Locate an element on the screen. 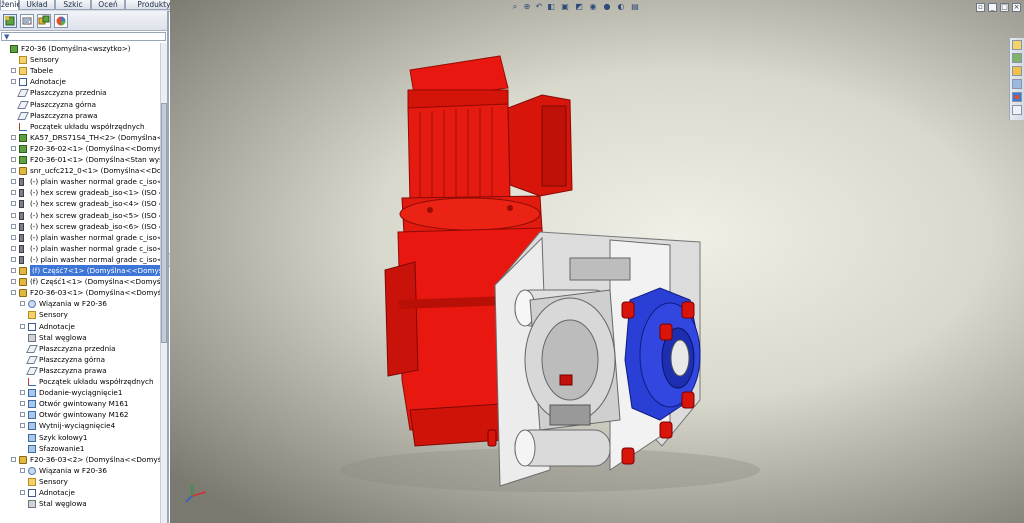  appearances-icon is located at coordinates (1017, 97).